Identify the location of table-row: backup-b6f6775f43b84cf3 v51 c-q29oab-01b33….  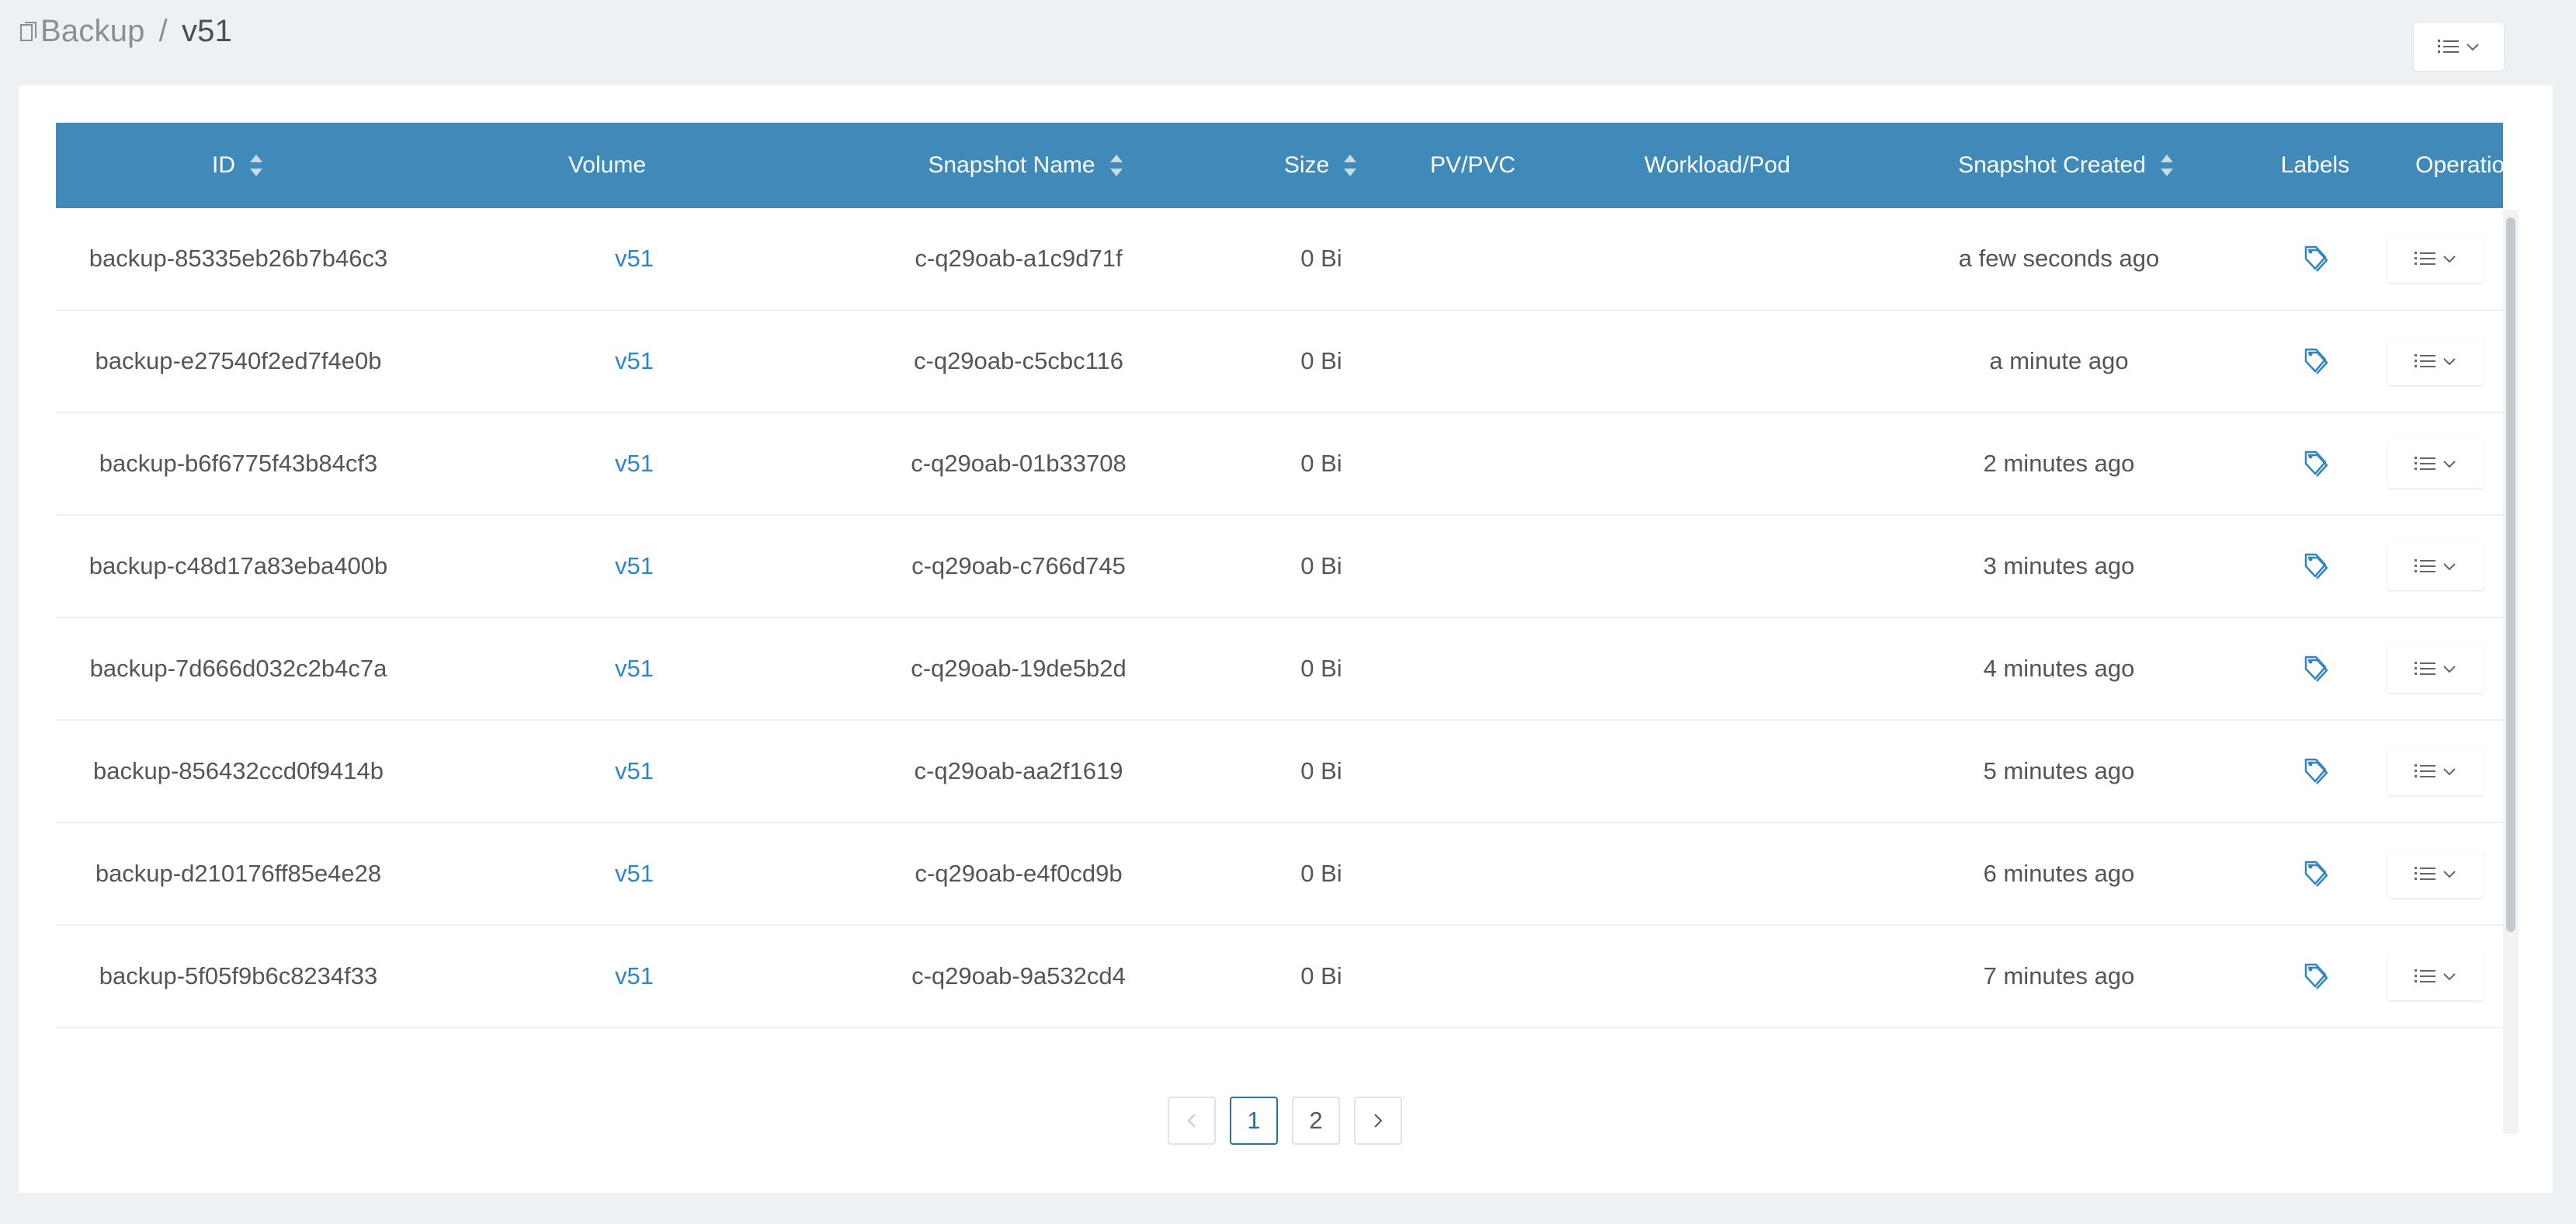
(1279, 464).